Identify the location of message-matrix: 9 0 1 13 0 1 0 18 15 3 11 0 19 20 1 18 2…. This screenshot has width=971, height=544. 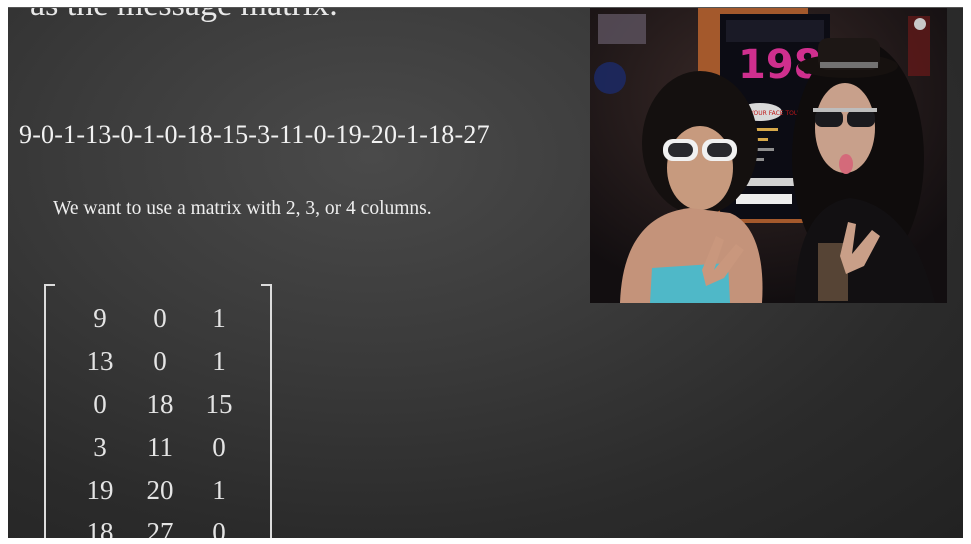
(158, 411).